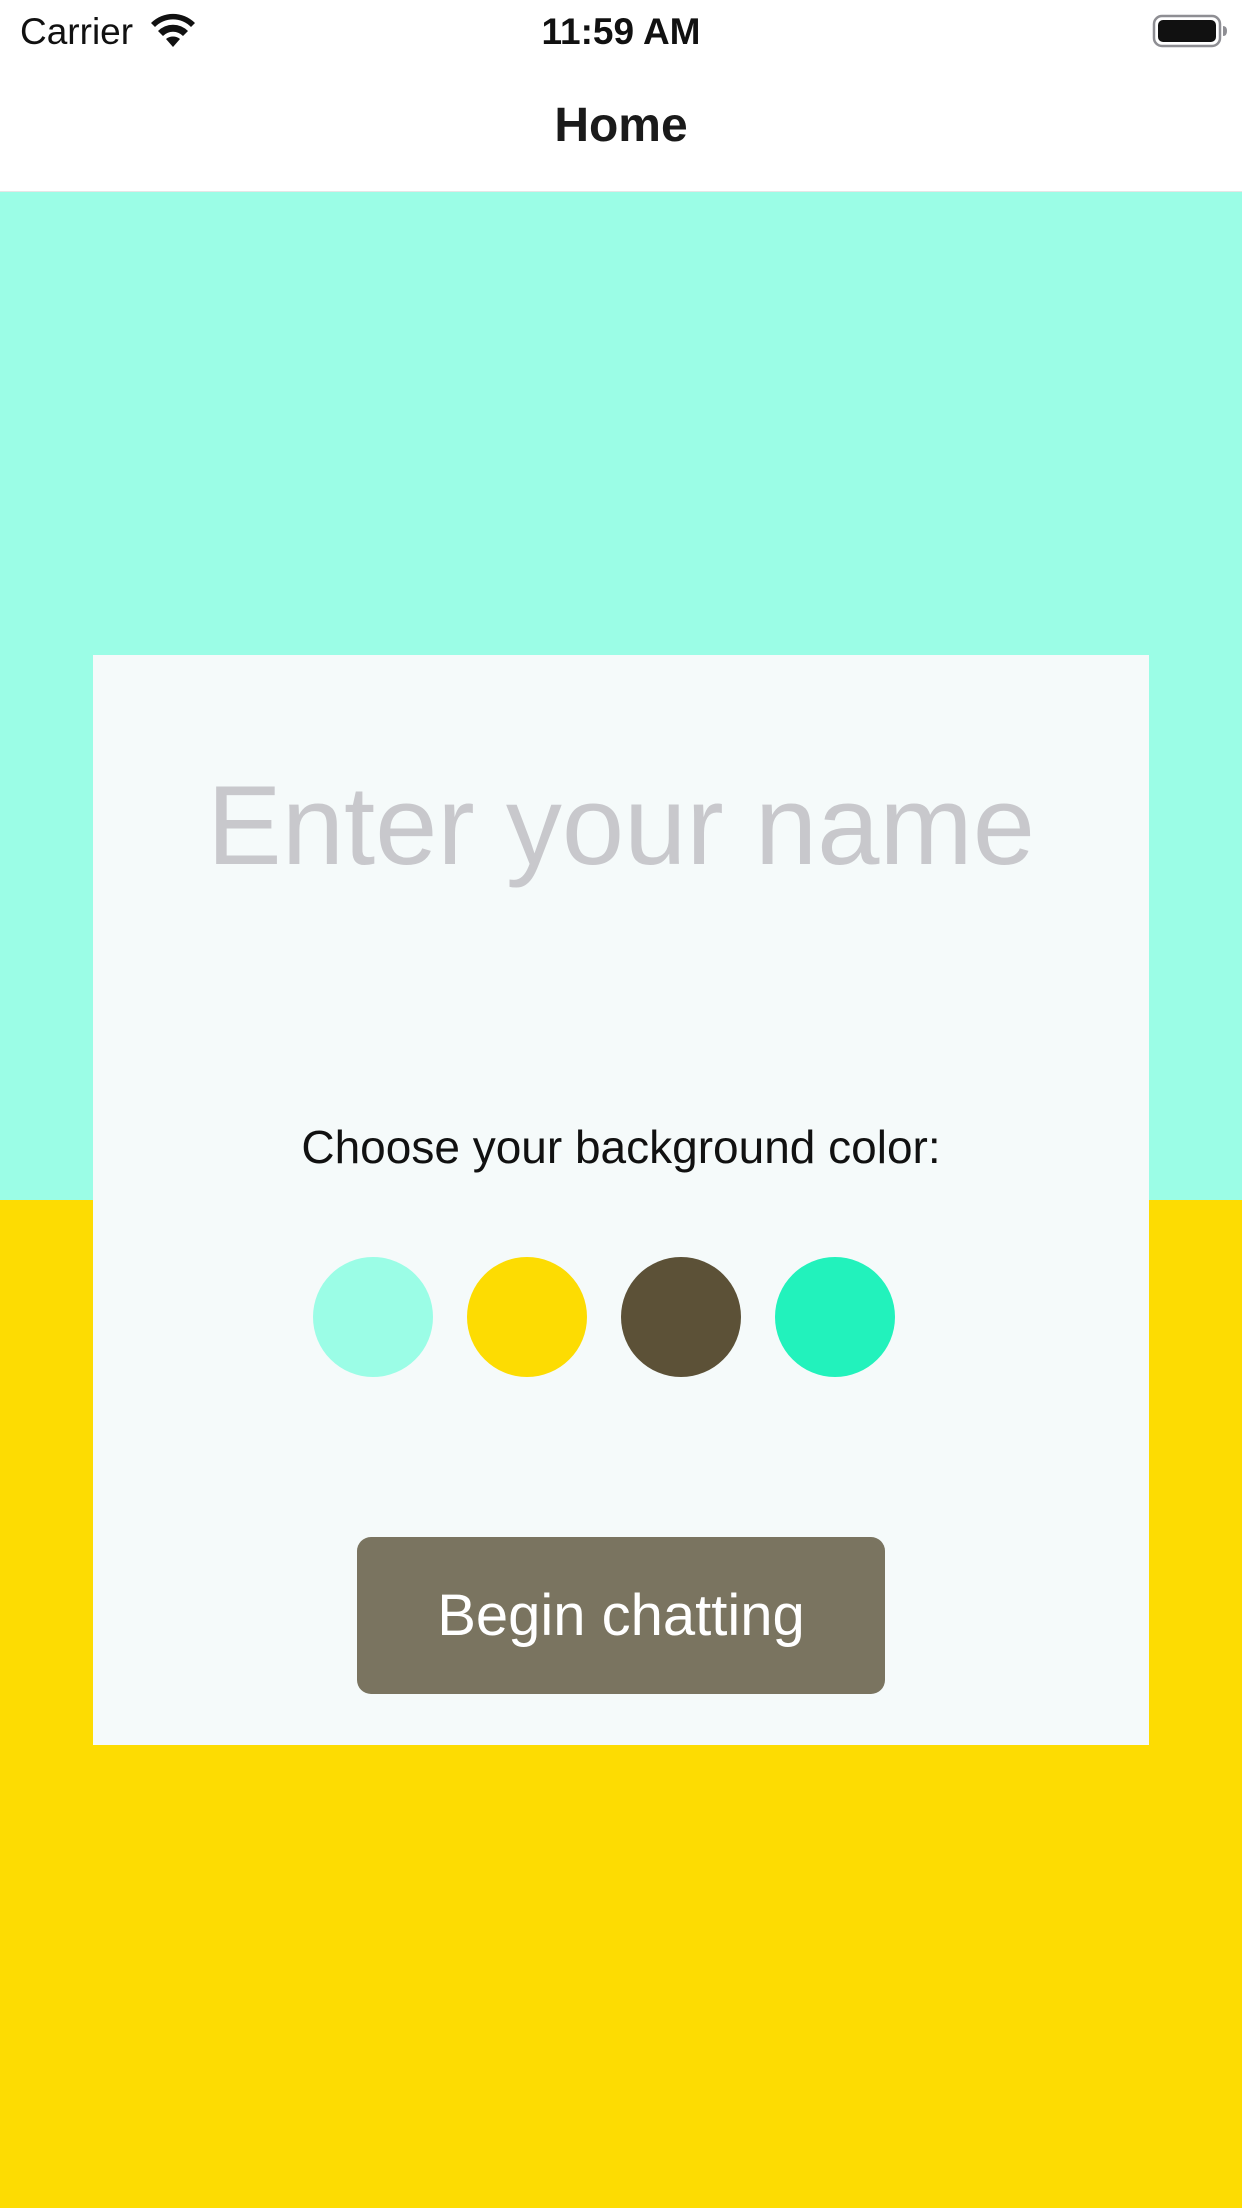 This screenshot has width=1242, height=2208. I want to click on color-choice-label: Choose your background color:, so click(621, 1147).